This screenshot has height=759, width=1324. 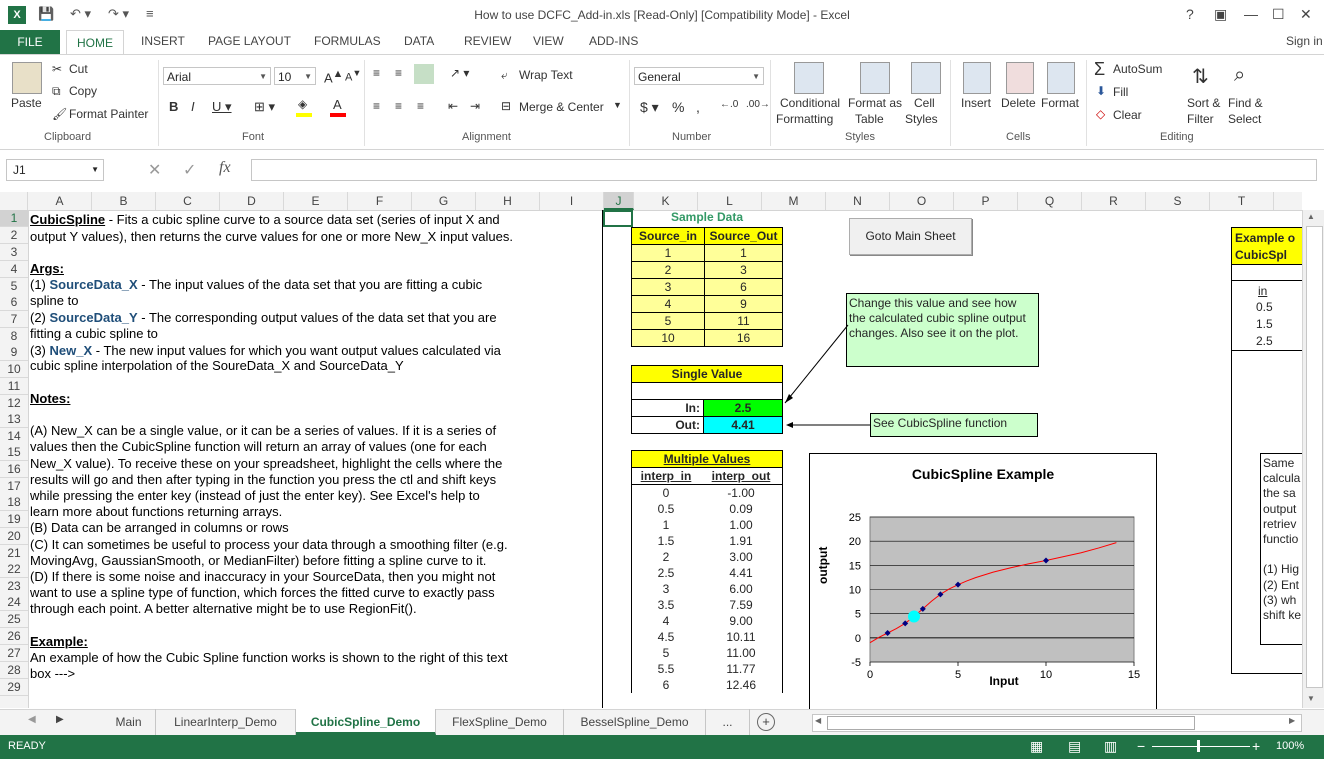 I want to click on bold-icon: B, so click(x=173, y=106).